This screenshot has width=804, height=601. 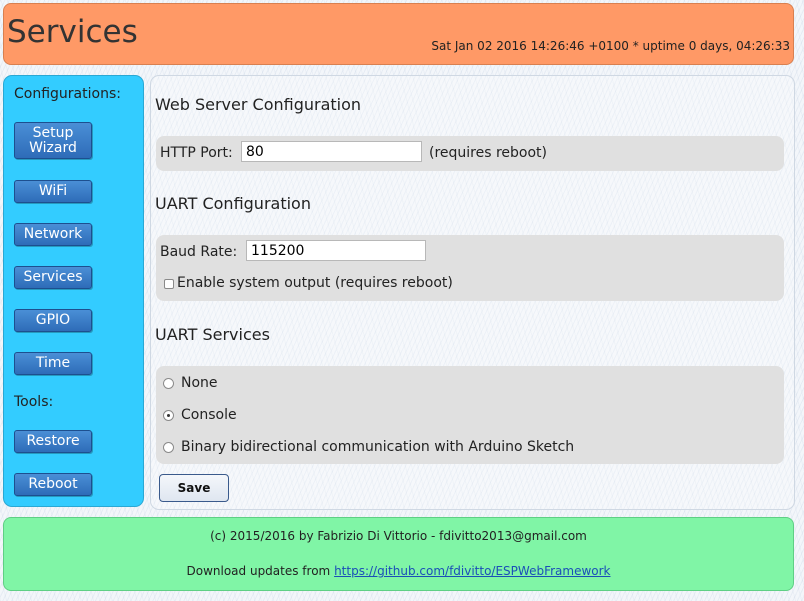 I want to click on uart-section-title: UART Configuration, so click(x=233, y=203).